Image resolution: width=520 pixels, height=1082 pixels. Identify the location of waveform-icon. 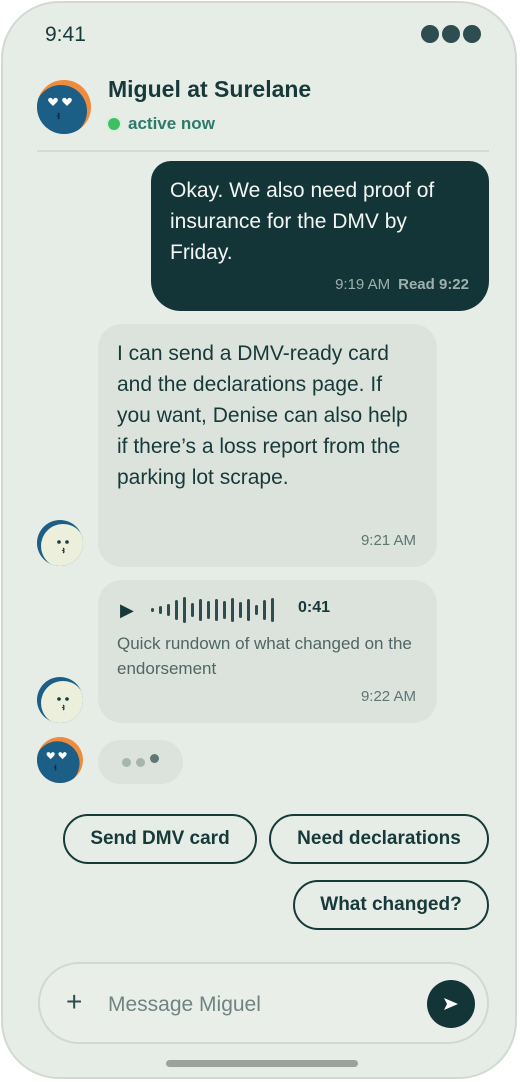
(216, 610).